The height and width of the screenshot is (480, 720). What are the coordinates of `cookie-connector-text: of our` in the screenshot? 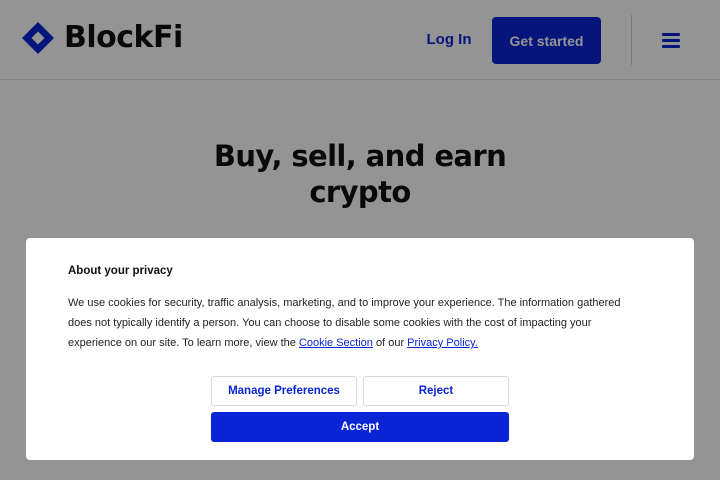 It's located at (390, 343).